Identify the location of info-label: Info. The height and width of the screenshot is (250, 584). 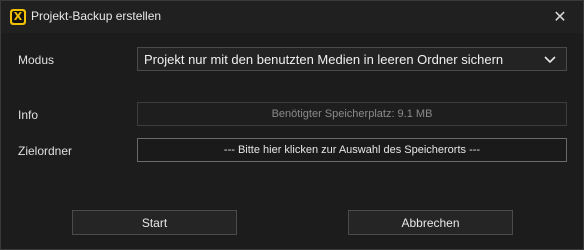
(28, 115).